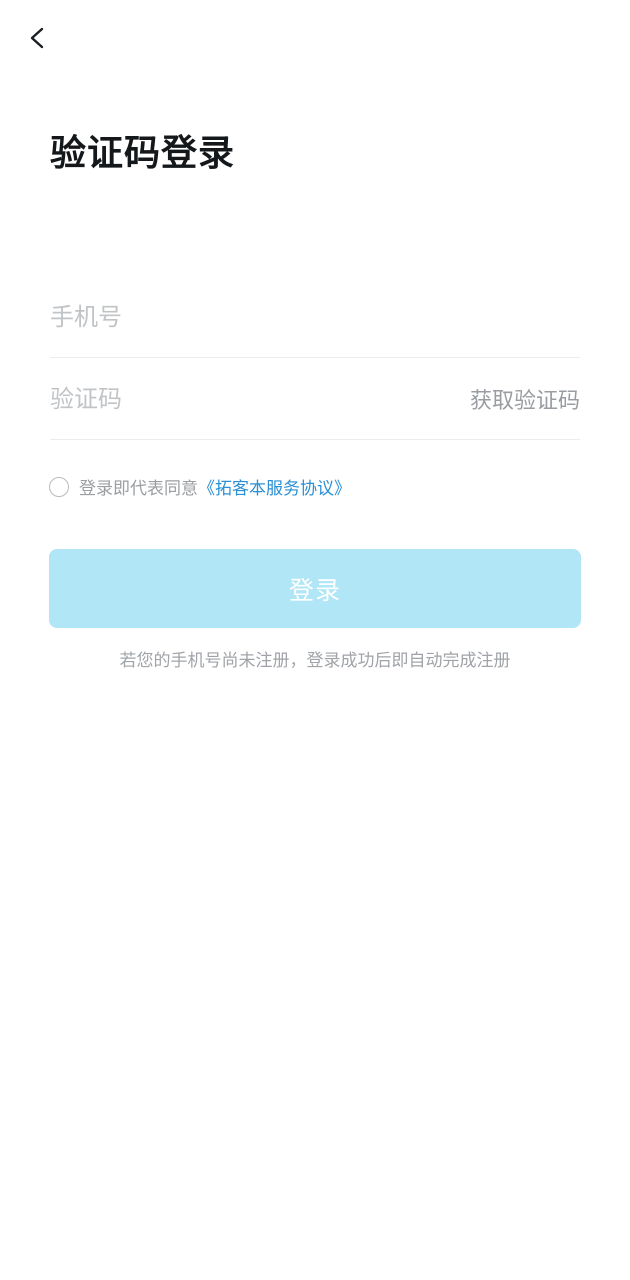  I want to click on service-agreement-link: 《拓客本服务协议》, so click(274, 486).